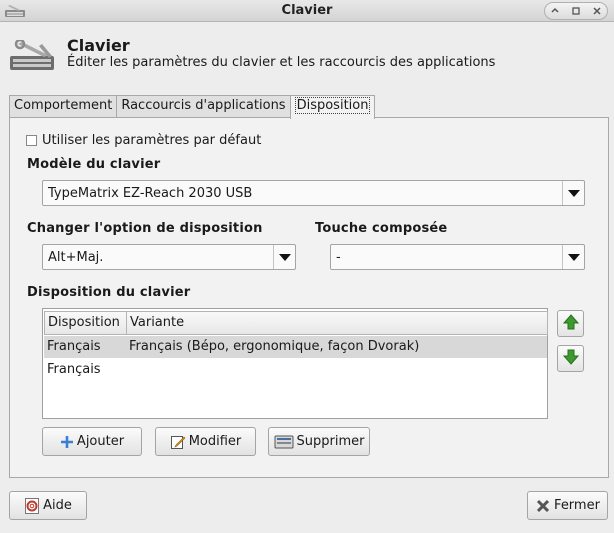 The image size is (614, 533). Describe the element at coordinates (150, 193) in the screenshot. I see `keyboard-model-value: TypeMatrix EZ-Reach 2030 USB` at that location.